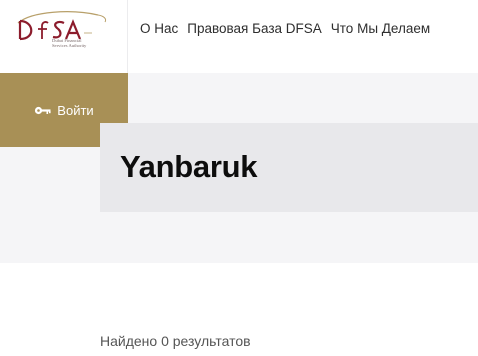 This screenshot has height=356, width=478. Describe the element at coordinates (254, 28) in the screenshot. I see `nav-item-legal-framework: Правовая База DFSA` at that location.